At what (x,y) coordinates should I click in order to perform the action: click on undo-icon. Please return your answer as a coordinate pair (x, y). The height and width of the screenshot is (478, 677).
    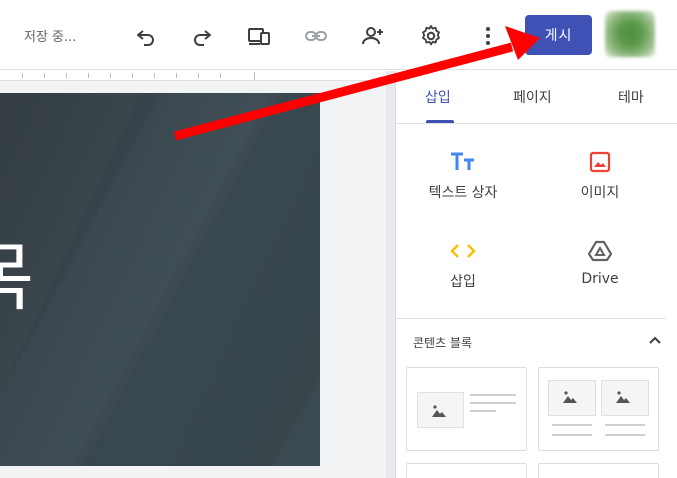
    Looking at the image, I should click on (145, 38).